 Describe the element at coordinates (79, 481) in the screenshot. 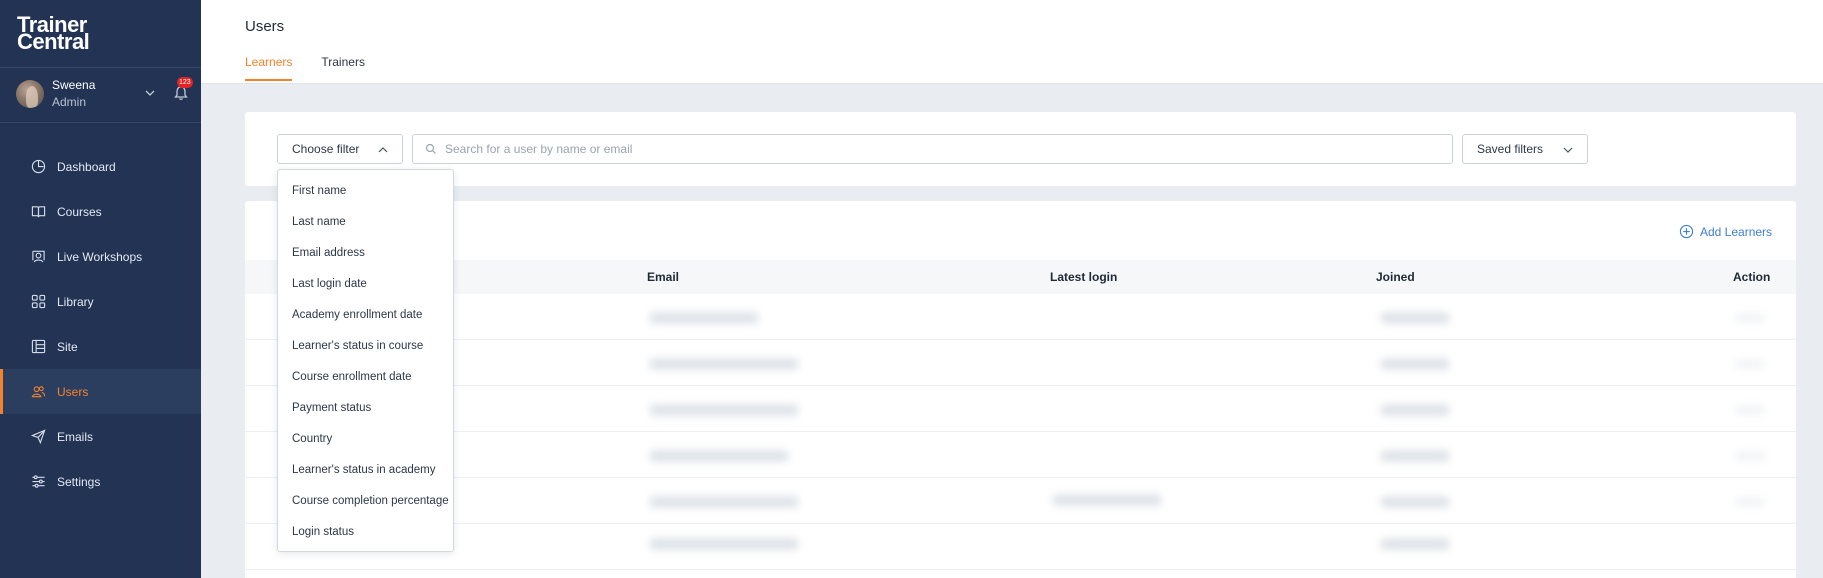

I see `sidebar-item-label: Settings` at that location.